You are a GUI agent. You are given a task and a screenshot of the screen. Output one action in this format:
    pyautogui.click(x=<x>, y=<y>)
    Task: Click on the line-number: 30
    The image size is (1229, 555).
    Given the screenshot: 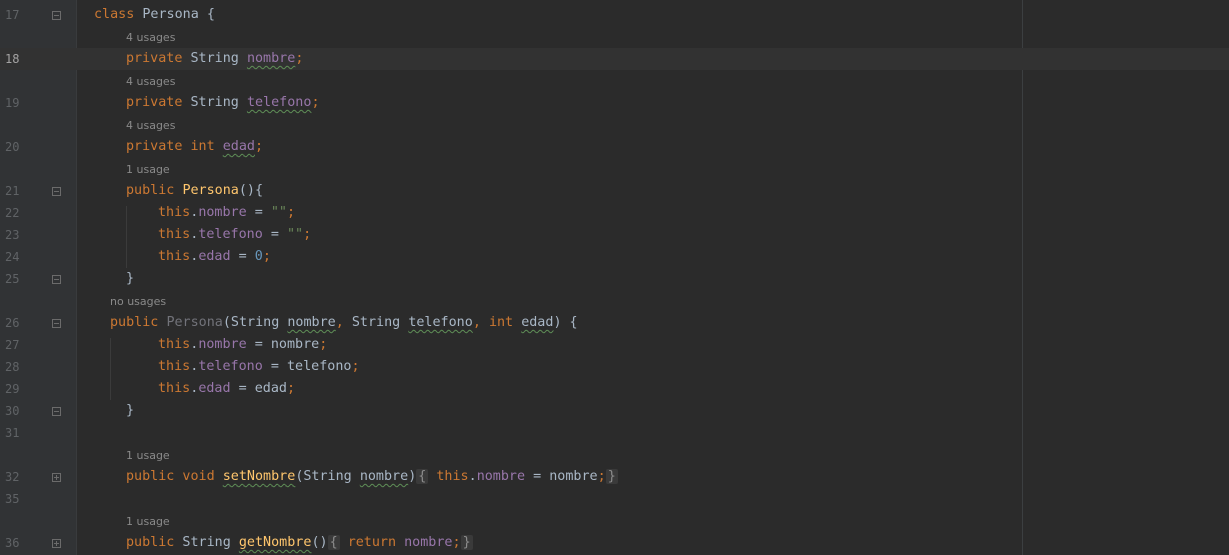 What is the action you would take?
    pyautogui.click(x=12, y=411)
    